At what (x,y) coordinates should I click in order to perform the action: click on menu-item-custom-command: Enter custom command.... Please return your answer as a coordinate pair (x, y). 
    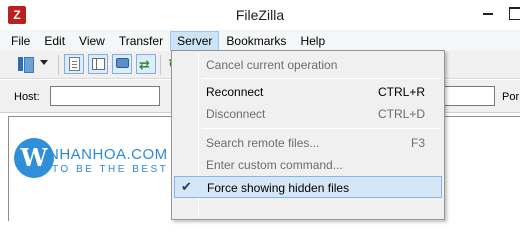
    Looking at the image, I should click on (308, 165).